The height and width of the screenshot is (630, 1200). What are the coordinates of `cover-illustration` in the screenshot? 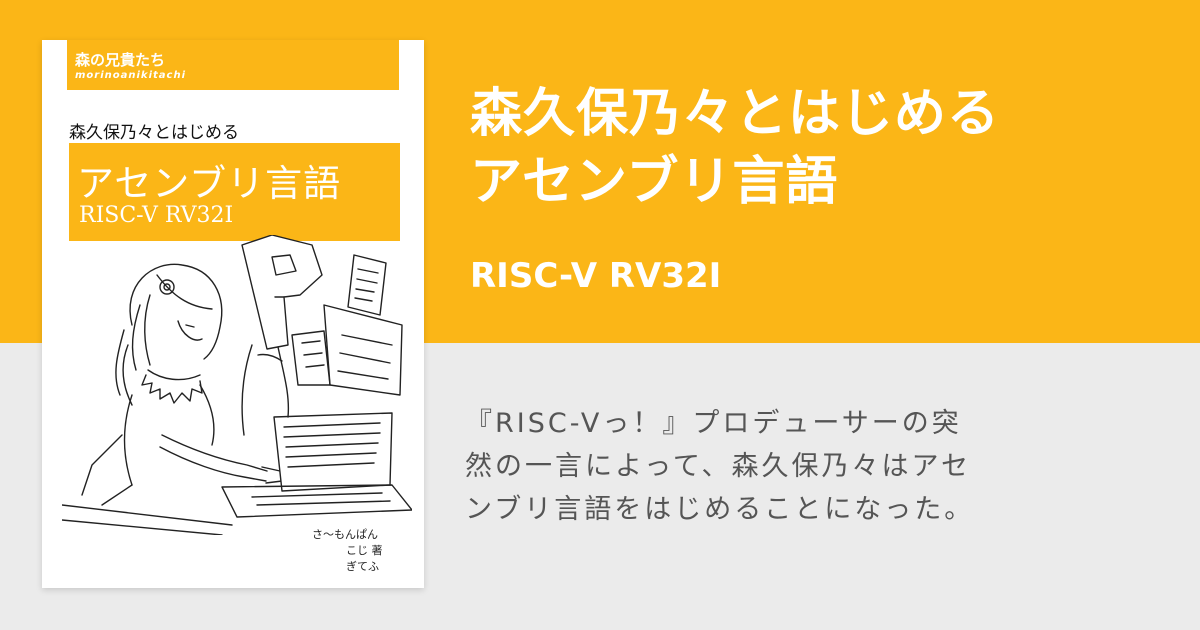 It's located at (237, 385).